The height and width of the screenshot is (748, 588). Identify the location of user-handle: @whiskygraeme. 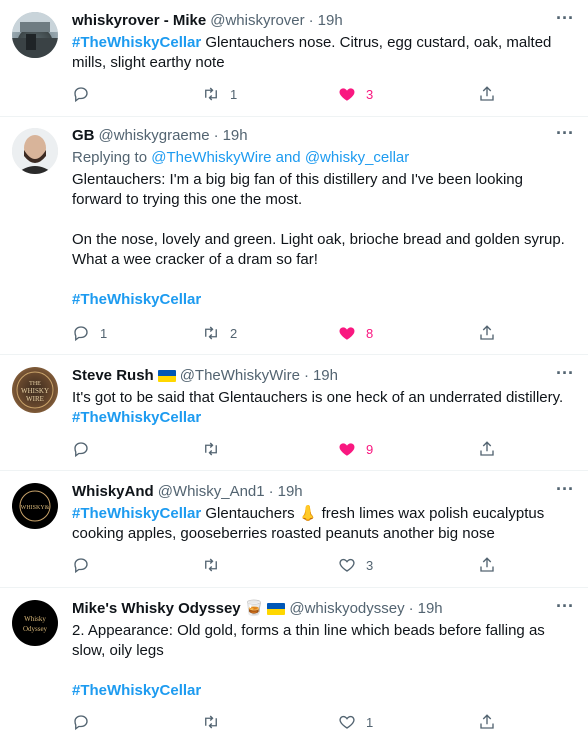
(154, 136).